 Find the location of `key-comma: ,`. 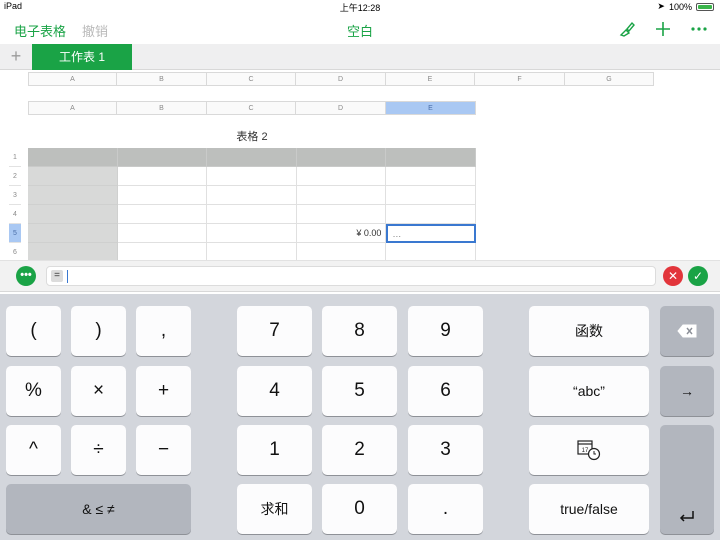

key-comma: , is located at coordinates (163, 331).